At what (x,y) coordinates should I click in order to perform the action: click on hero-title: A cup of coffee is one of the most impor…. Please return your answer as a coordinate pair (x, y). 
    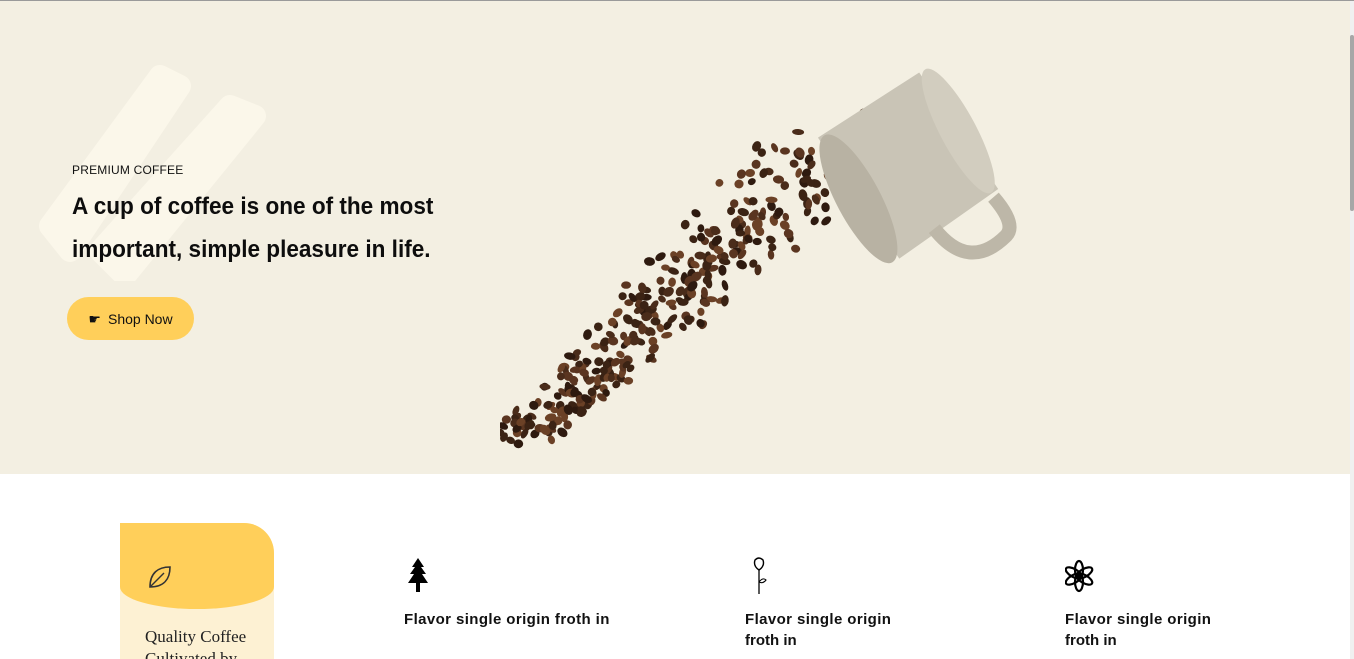
    Looking at the image, I should click on (253, 228).